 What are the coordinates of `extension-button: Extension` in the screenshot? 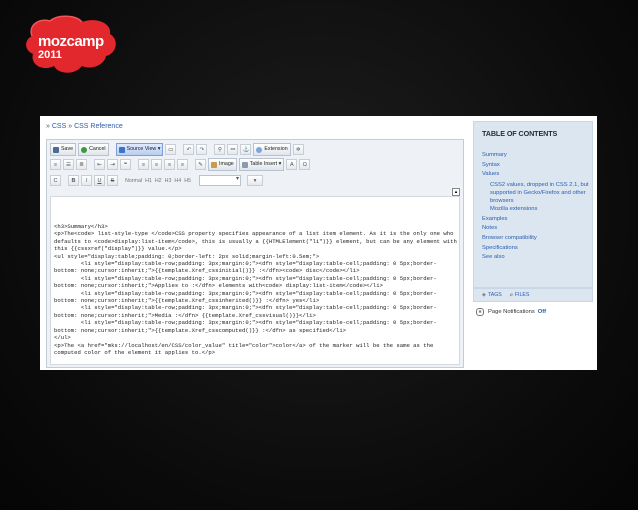 It's located at (272, 149).